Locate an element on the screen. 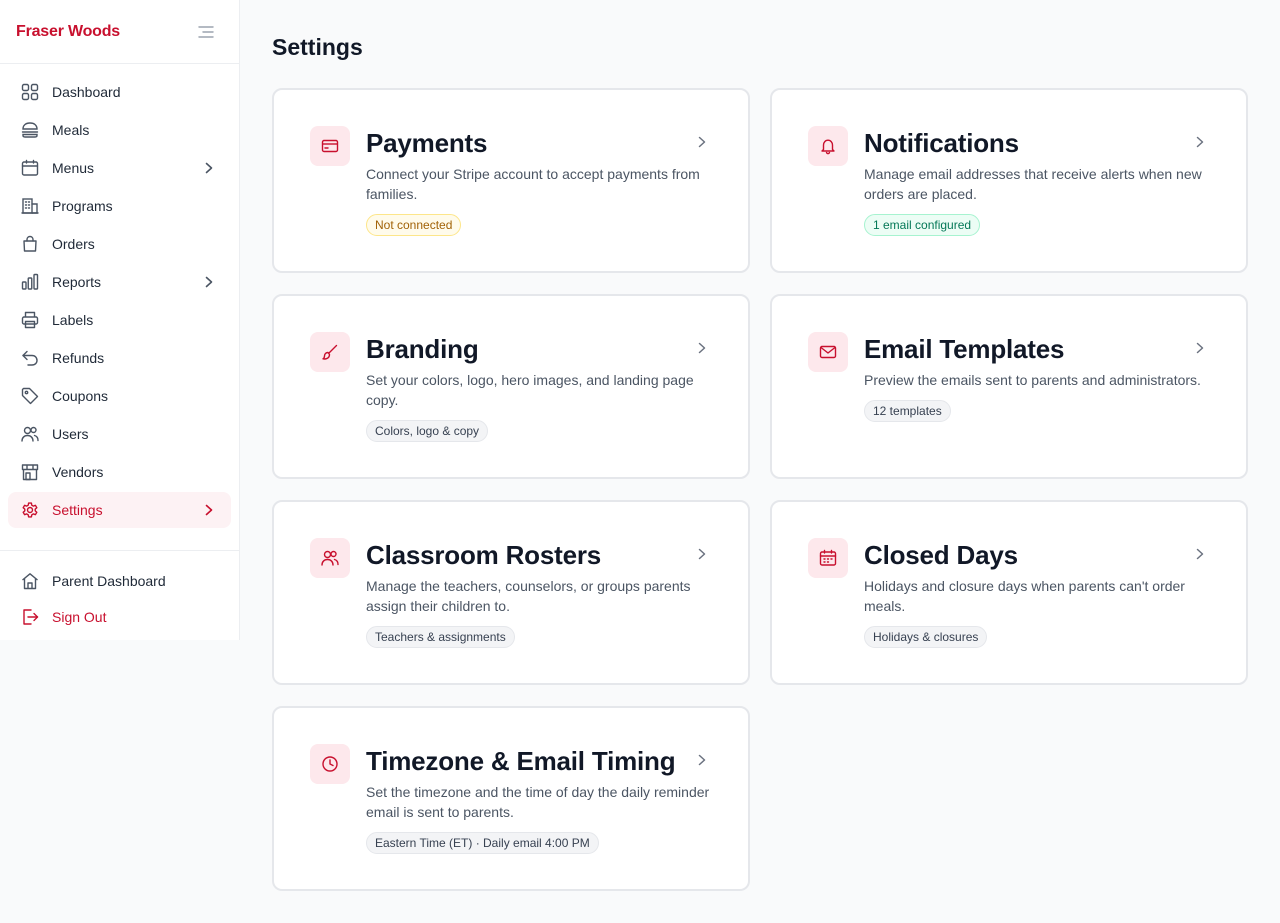  status-badge: Colors, logo & copy is located at coordinates (427, 431).